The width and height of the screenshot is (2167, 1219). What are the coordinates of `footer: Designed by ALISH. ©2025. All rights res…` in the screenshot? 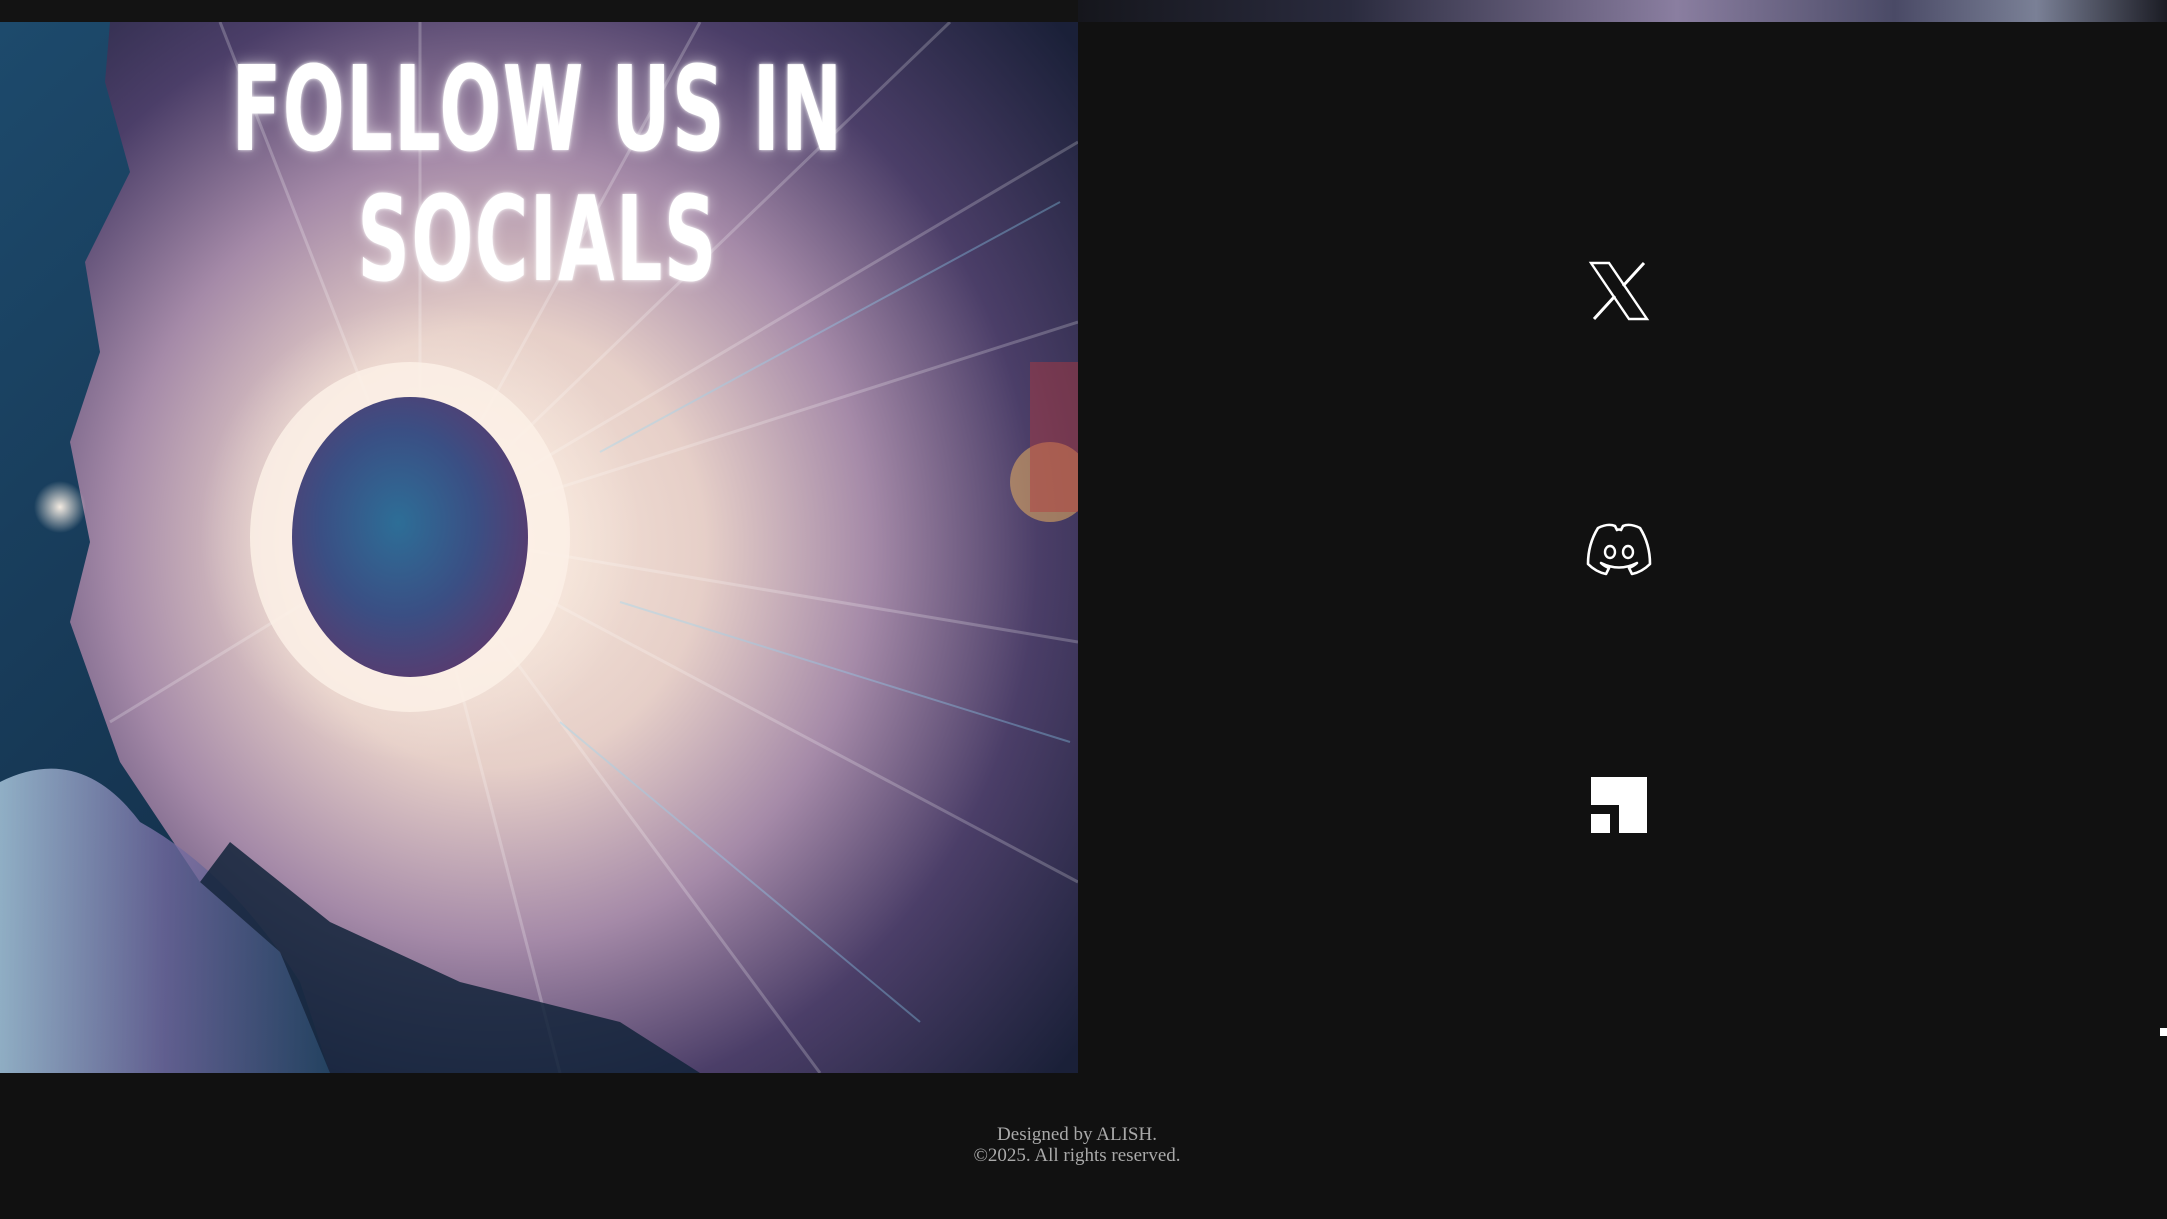 It's located at (1077, 1145).